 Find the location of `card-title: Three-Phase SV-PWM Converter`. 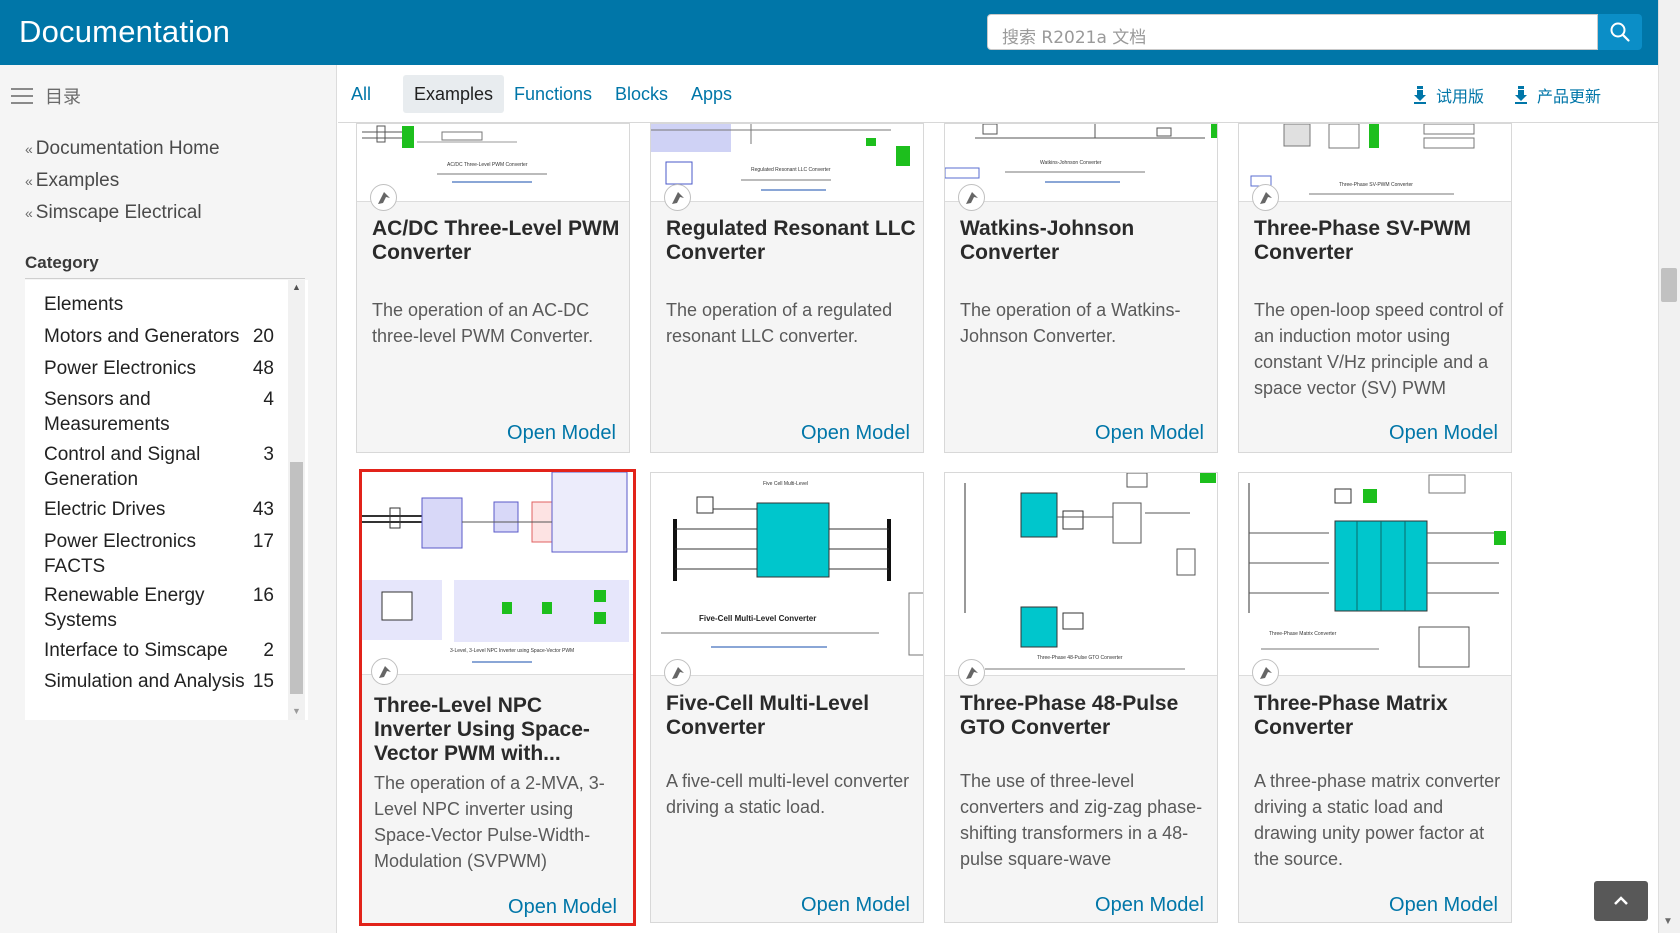

card-title: Three-Phase SV-PWM Converter is located at coordinates (1379, 241).